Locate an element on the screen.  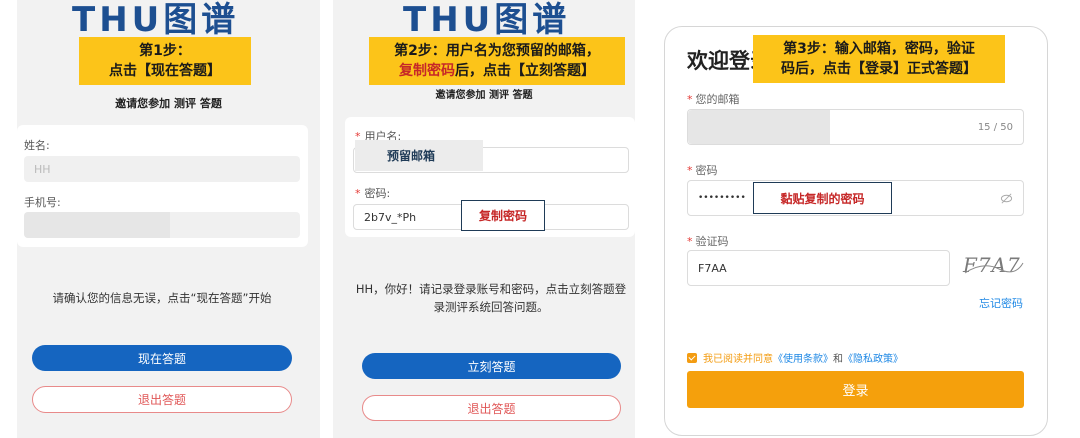
step2-badge-highlight: 复制密码 is located at coordinates (427, 71).